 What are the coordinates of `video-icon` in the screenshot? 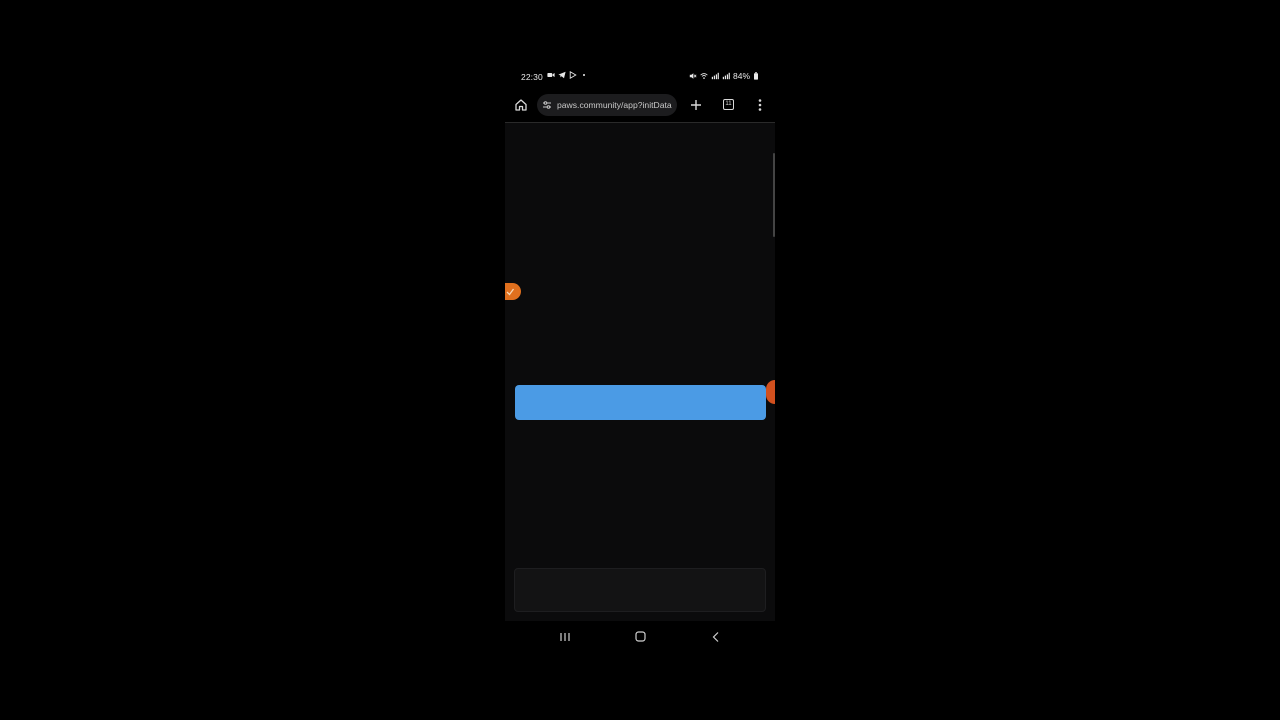 It's located at (551, 75).